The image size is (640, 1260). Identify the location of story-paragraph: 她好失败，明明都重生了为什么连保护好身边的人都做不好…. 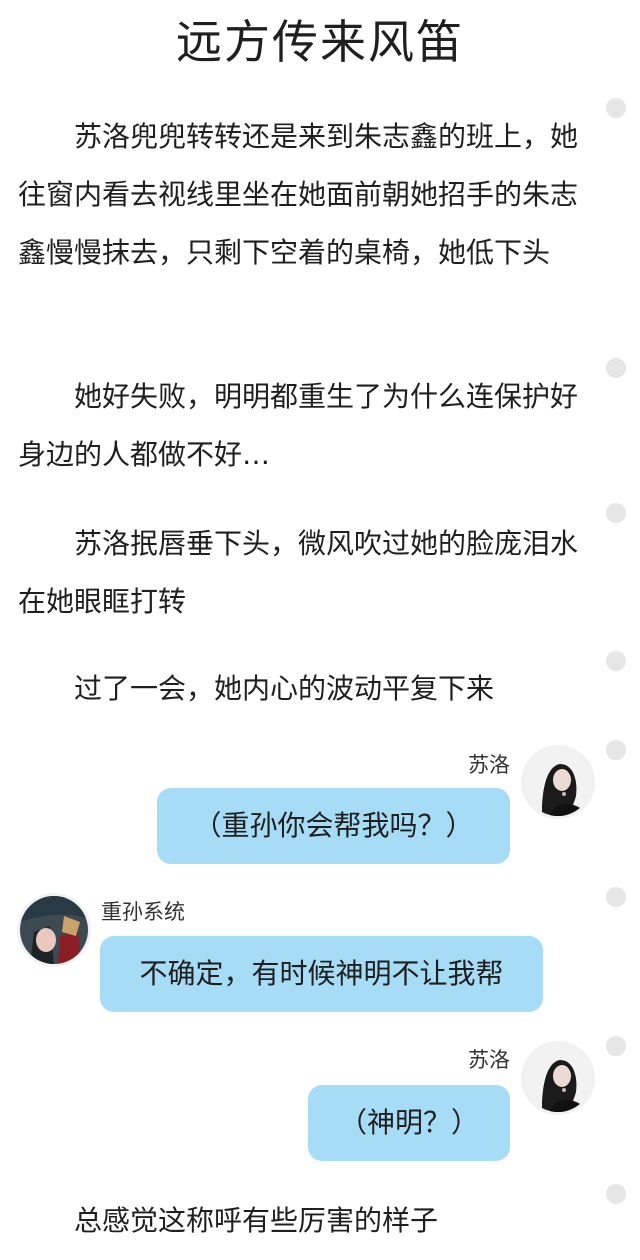
(298, 425).